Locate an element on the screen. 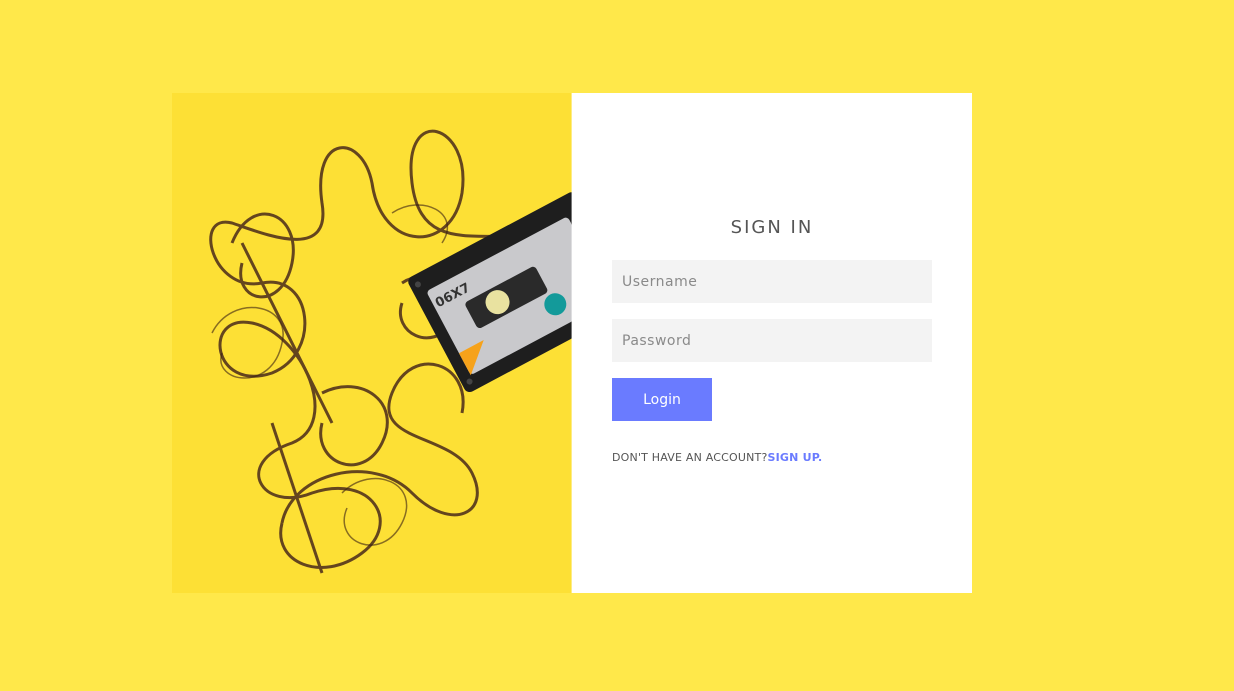  signup-suffix: . is located at coordinates (820, 457).